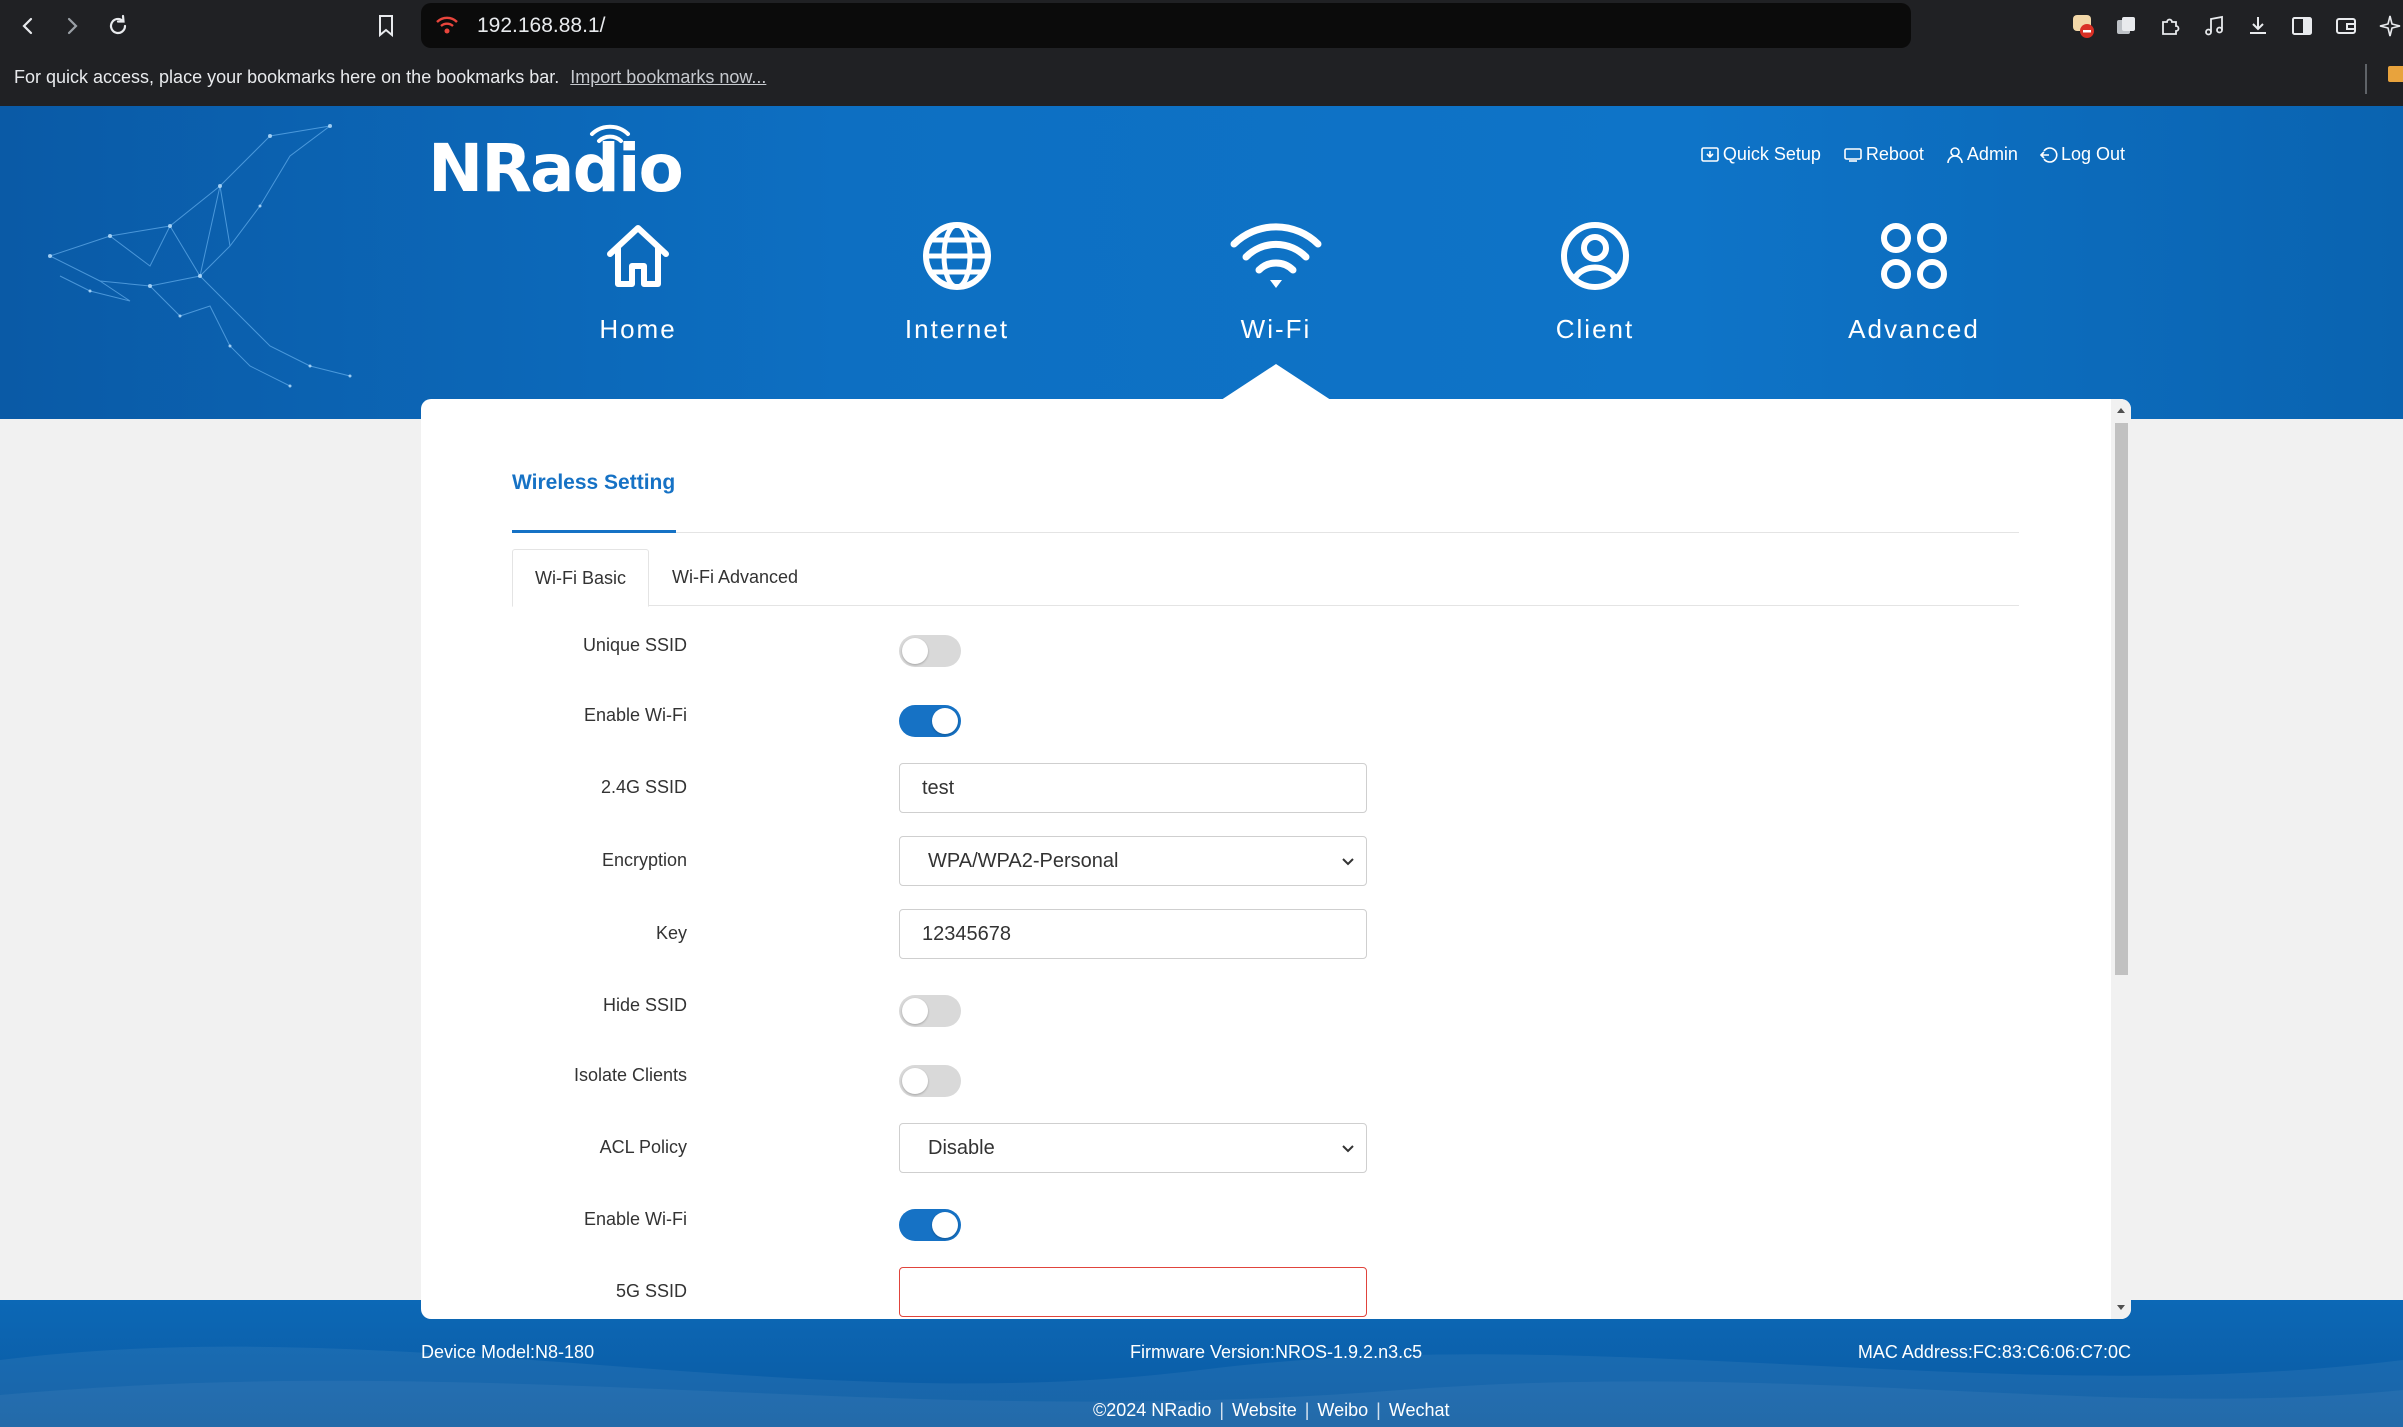  I want to click on encryption-label: Encryption, so click(644, 860).